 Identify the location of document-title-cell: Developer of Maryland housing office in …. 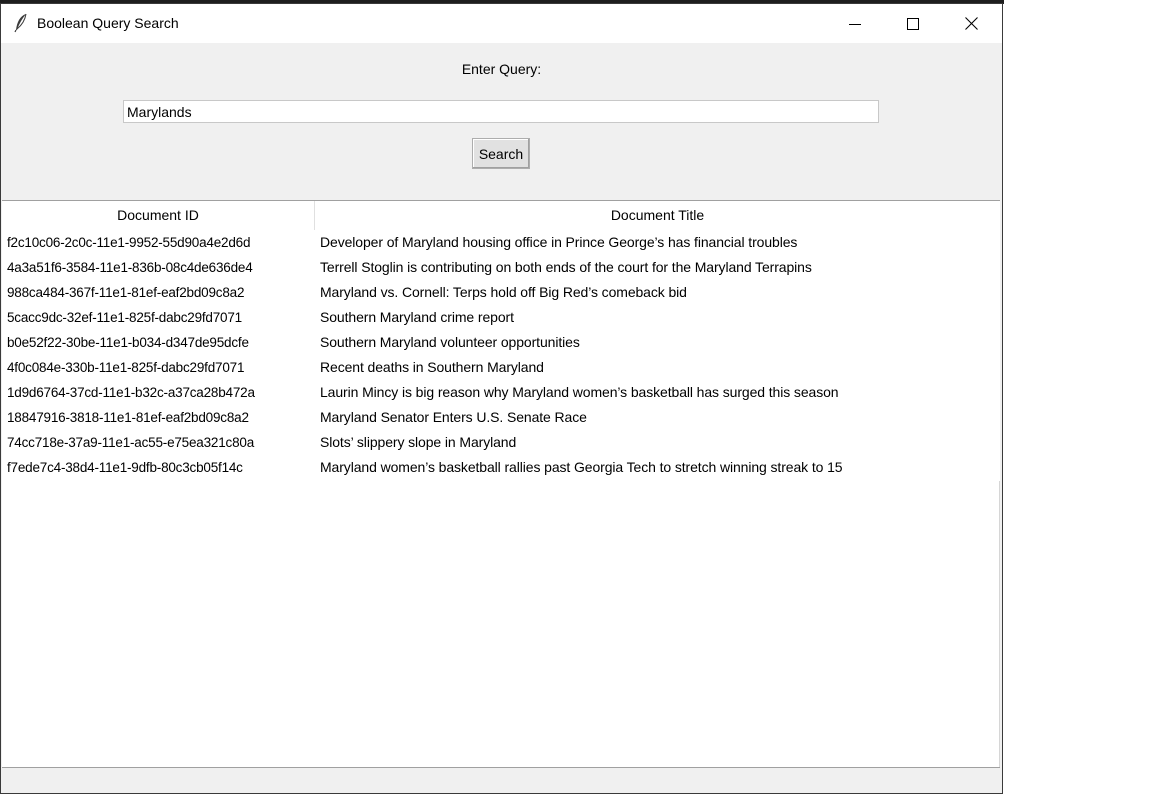
(559, 242).